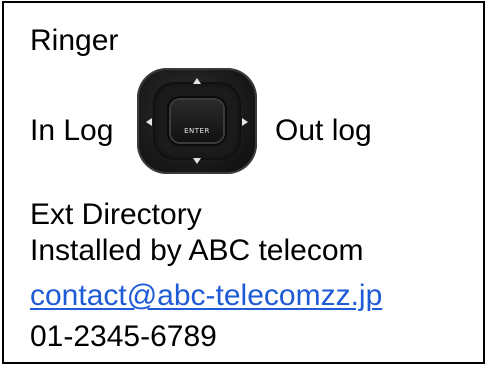 This screenshot has height=368, width=489. What do you see at coordinates (116, 215) in the screenshot?
I see `ext-directory-option: Ext Directory` at bounding box center [116, 215].